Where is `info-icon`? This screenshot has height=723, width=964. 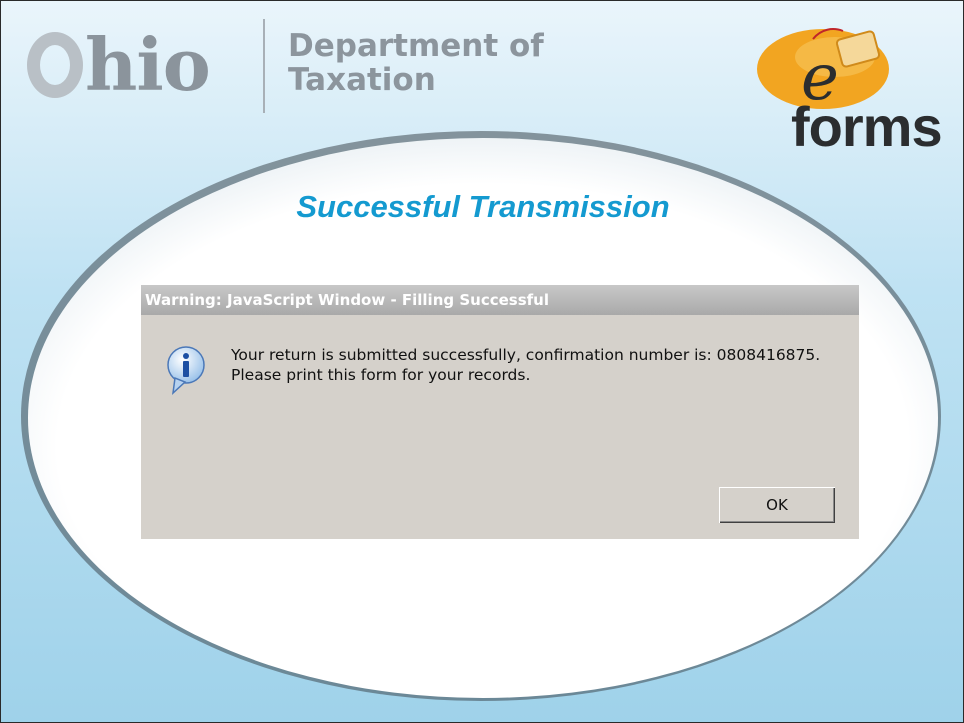
info-icon is located at coordinates (186, 370).